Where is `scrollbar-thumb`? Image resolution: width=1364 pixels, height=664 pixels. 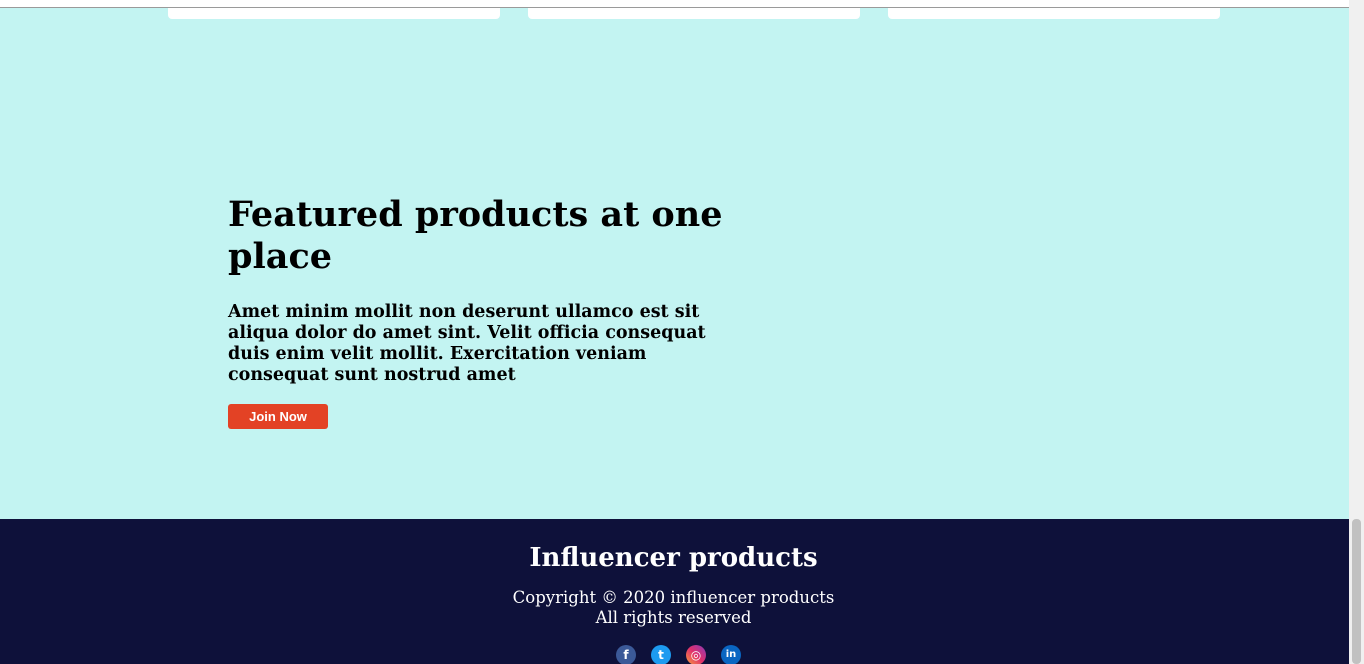 scrollbar-thumb is located at coordinates (1356, 591).